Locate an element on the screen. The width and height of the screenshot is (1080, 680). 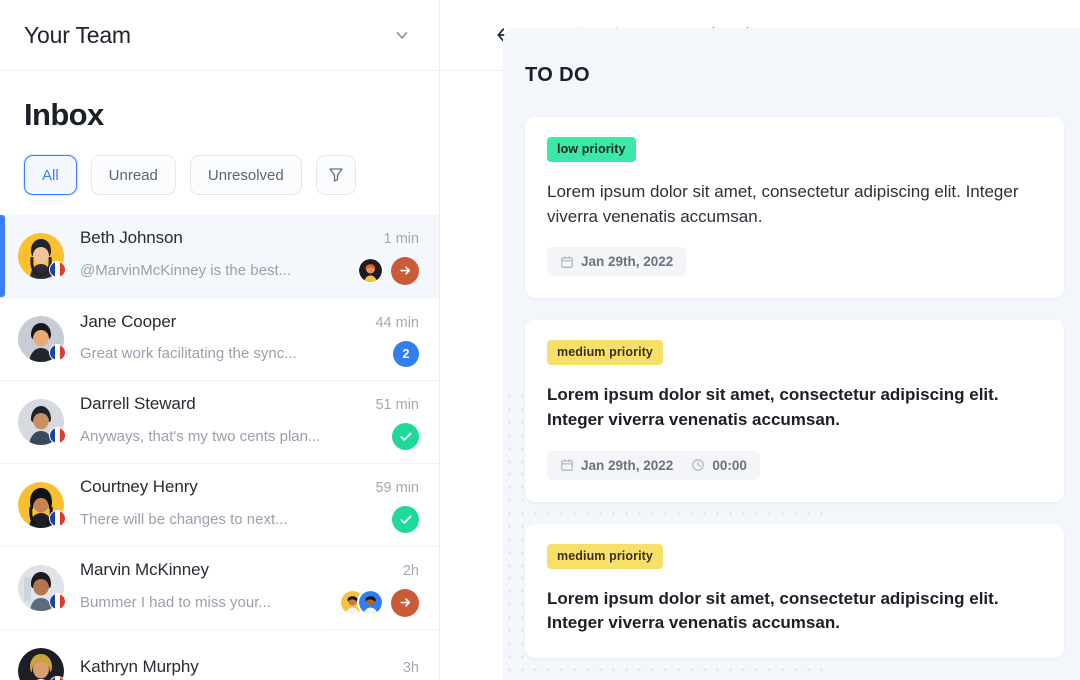
task-meta: Jan 29th, 2022 is located at coordinates (617, 262).